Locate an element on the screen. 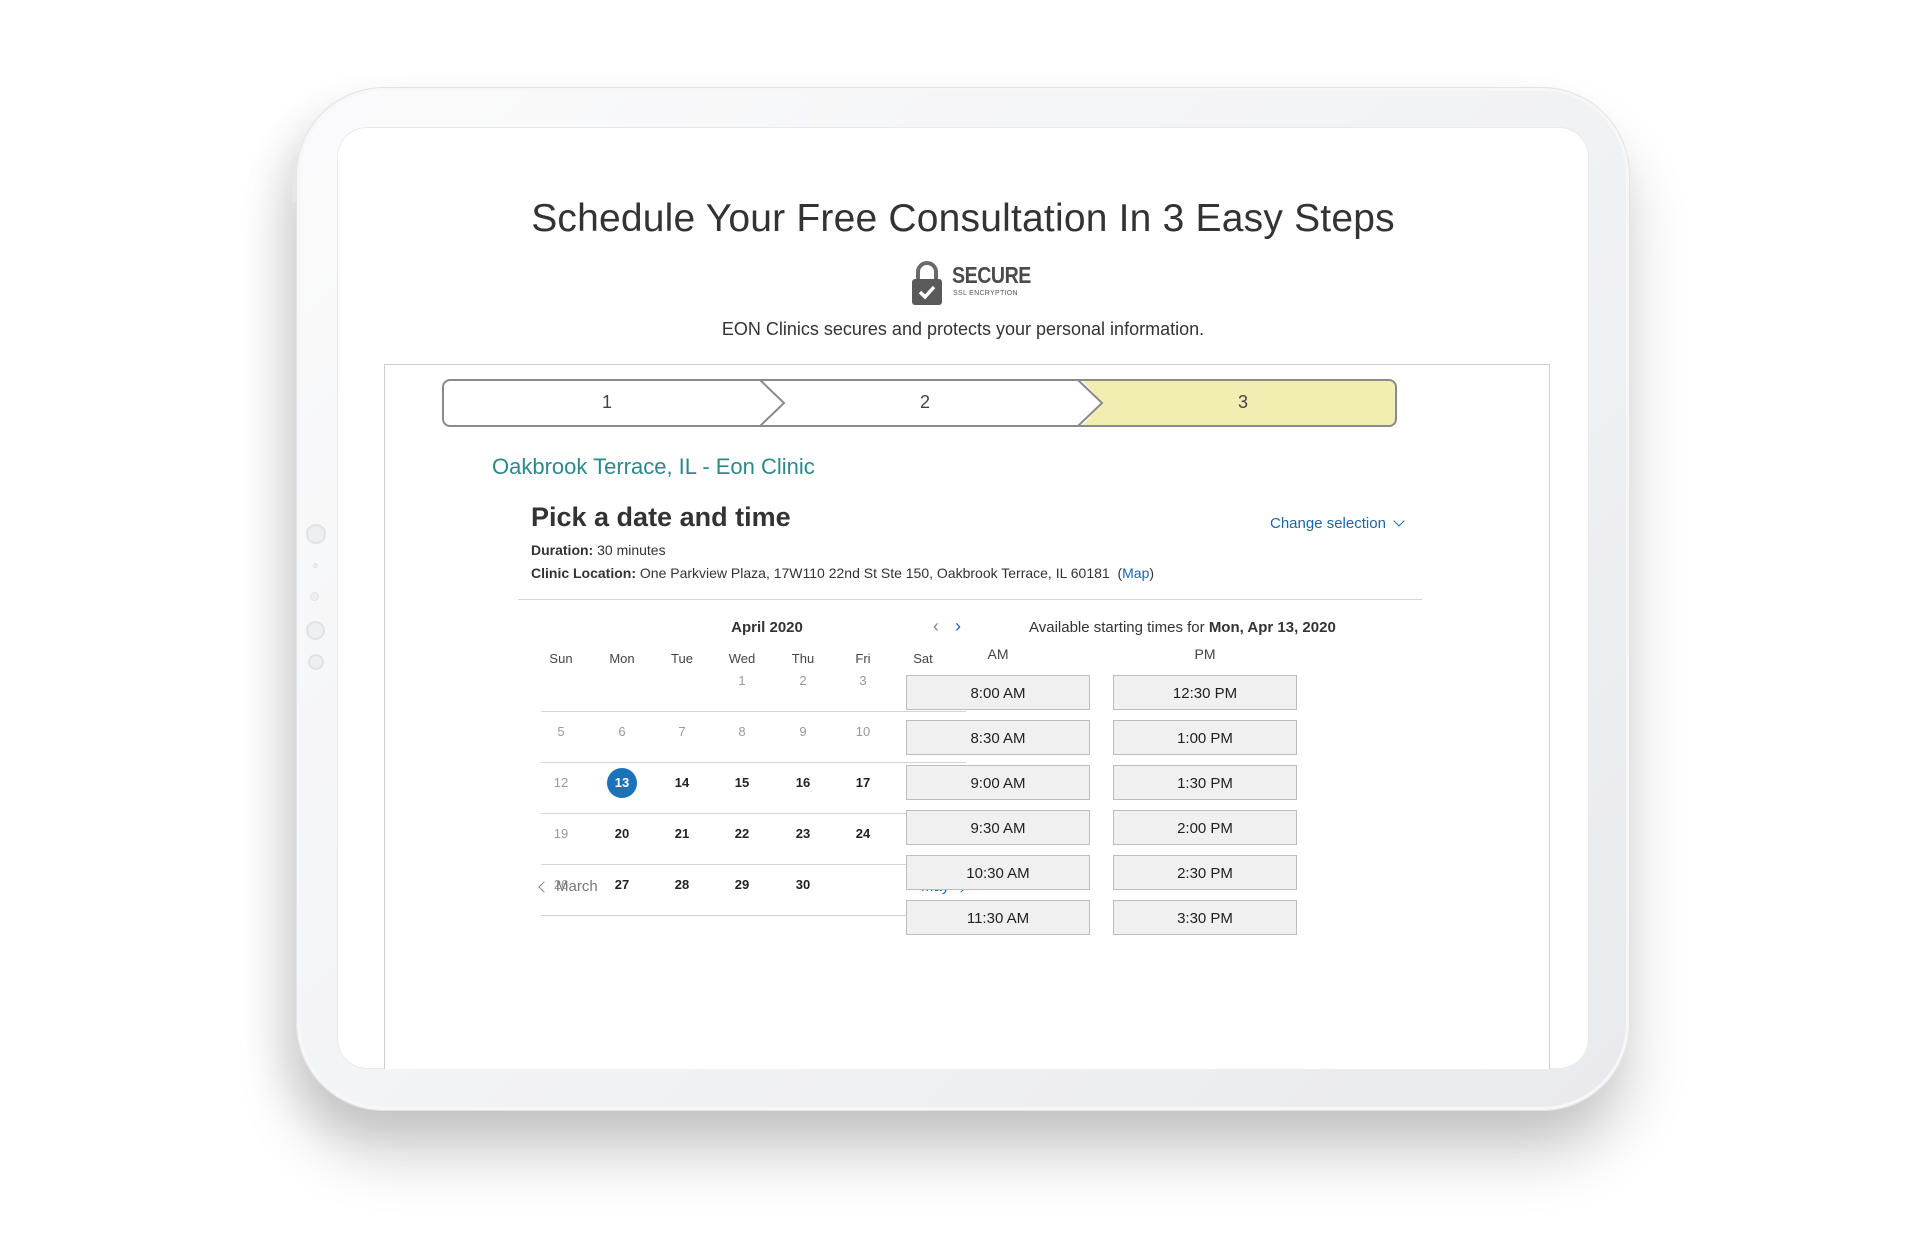 Image resolution: width=1920 pixels, height=1239 pixels. calendar-day: 22 is located at coordinates (742, 834).